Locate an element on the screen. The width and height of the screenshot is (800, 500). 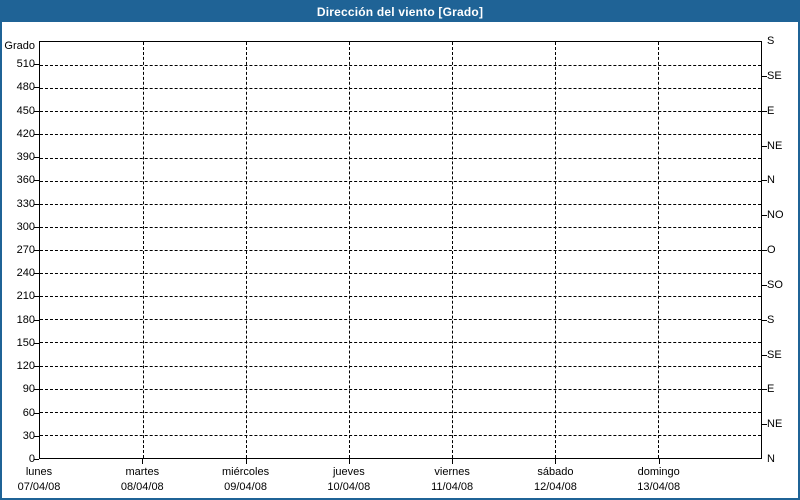
y-tick-label: 180 is located at coordinates (25, 319).